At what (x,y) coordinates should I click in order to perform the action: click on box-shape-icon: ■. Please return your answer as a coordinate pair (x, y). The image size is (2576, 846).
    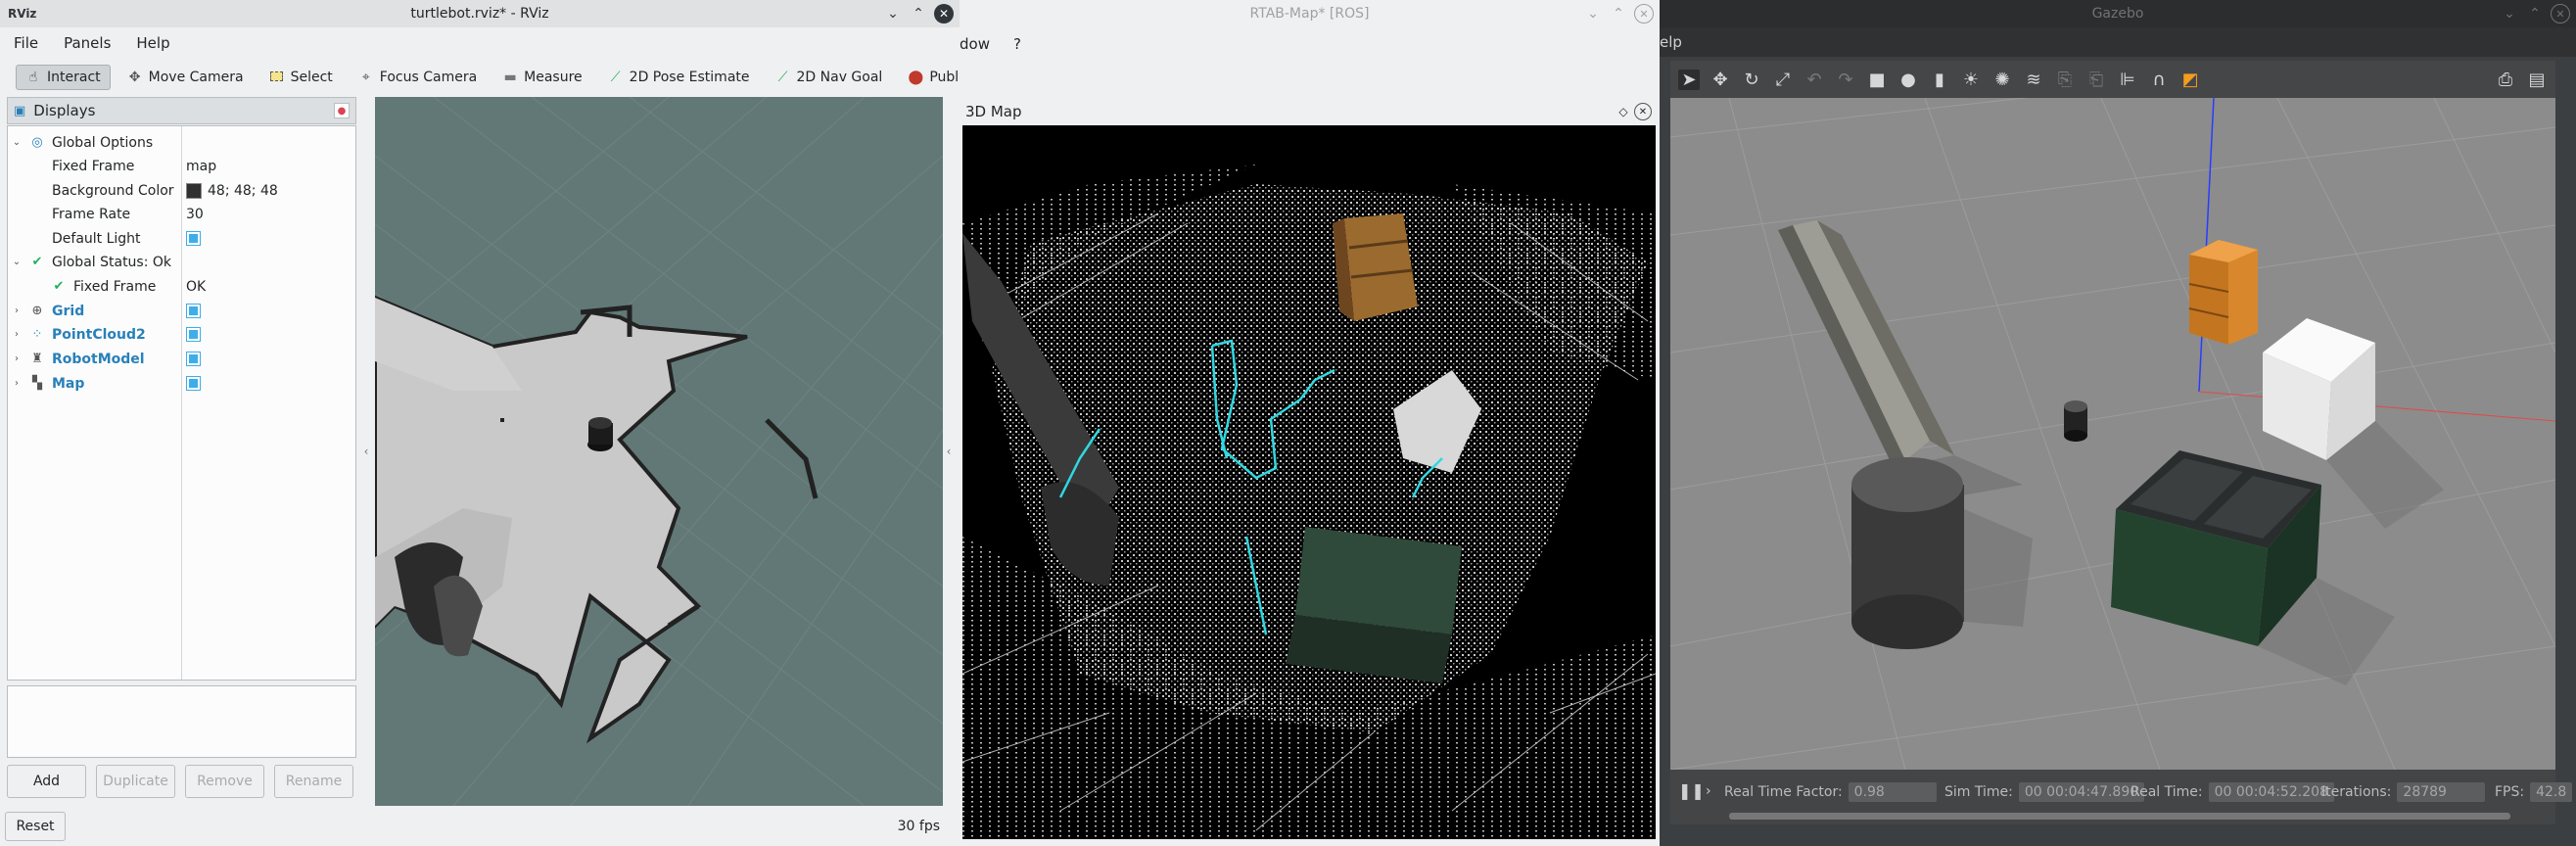
    Looking at the image, I should click on (1877, 80).